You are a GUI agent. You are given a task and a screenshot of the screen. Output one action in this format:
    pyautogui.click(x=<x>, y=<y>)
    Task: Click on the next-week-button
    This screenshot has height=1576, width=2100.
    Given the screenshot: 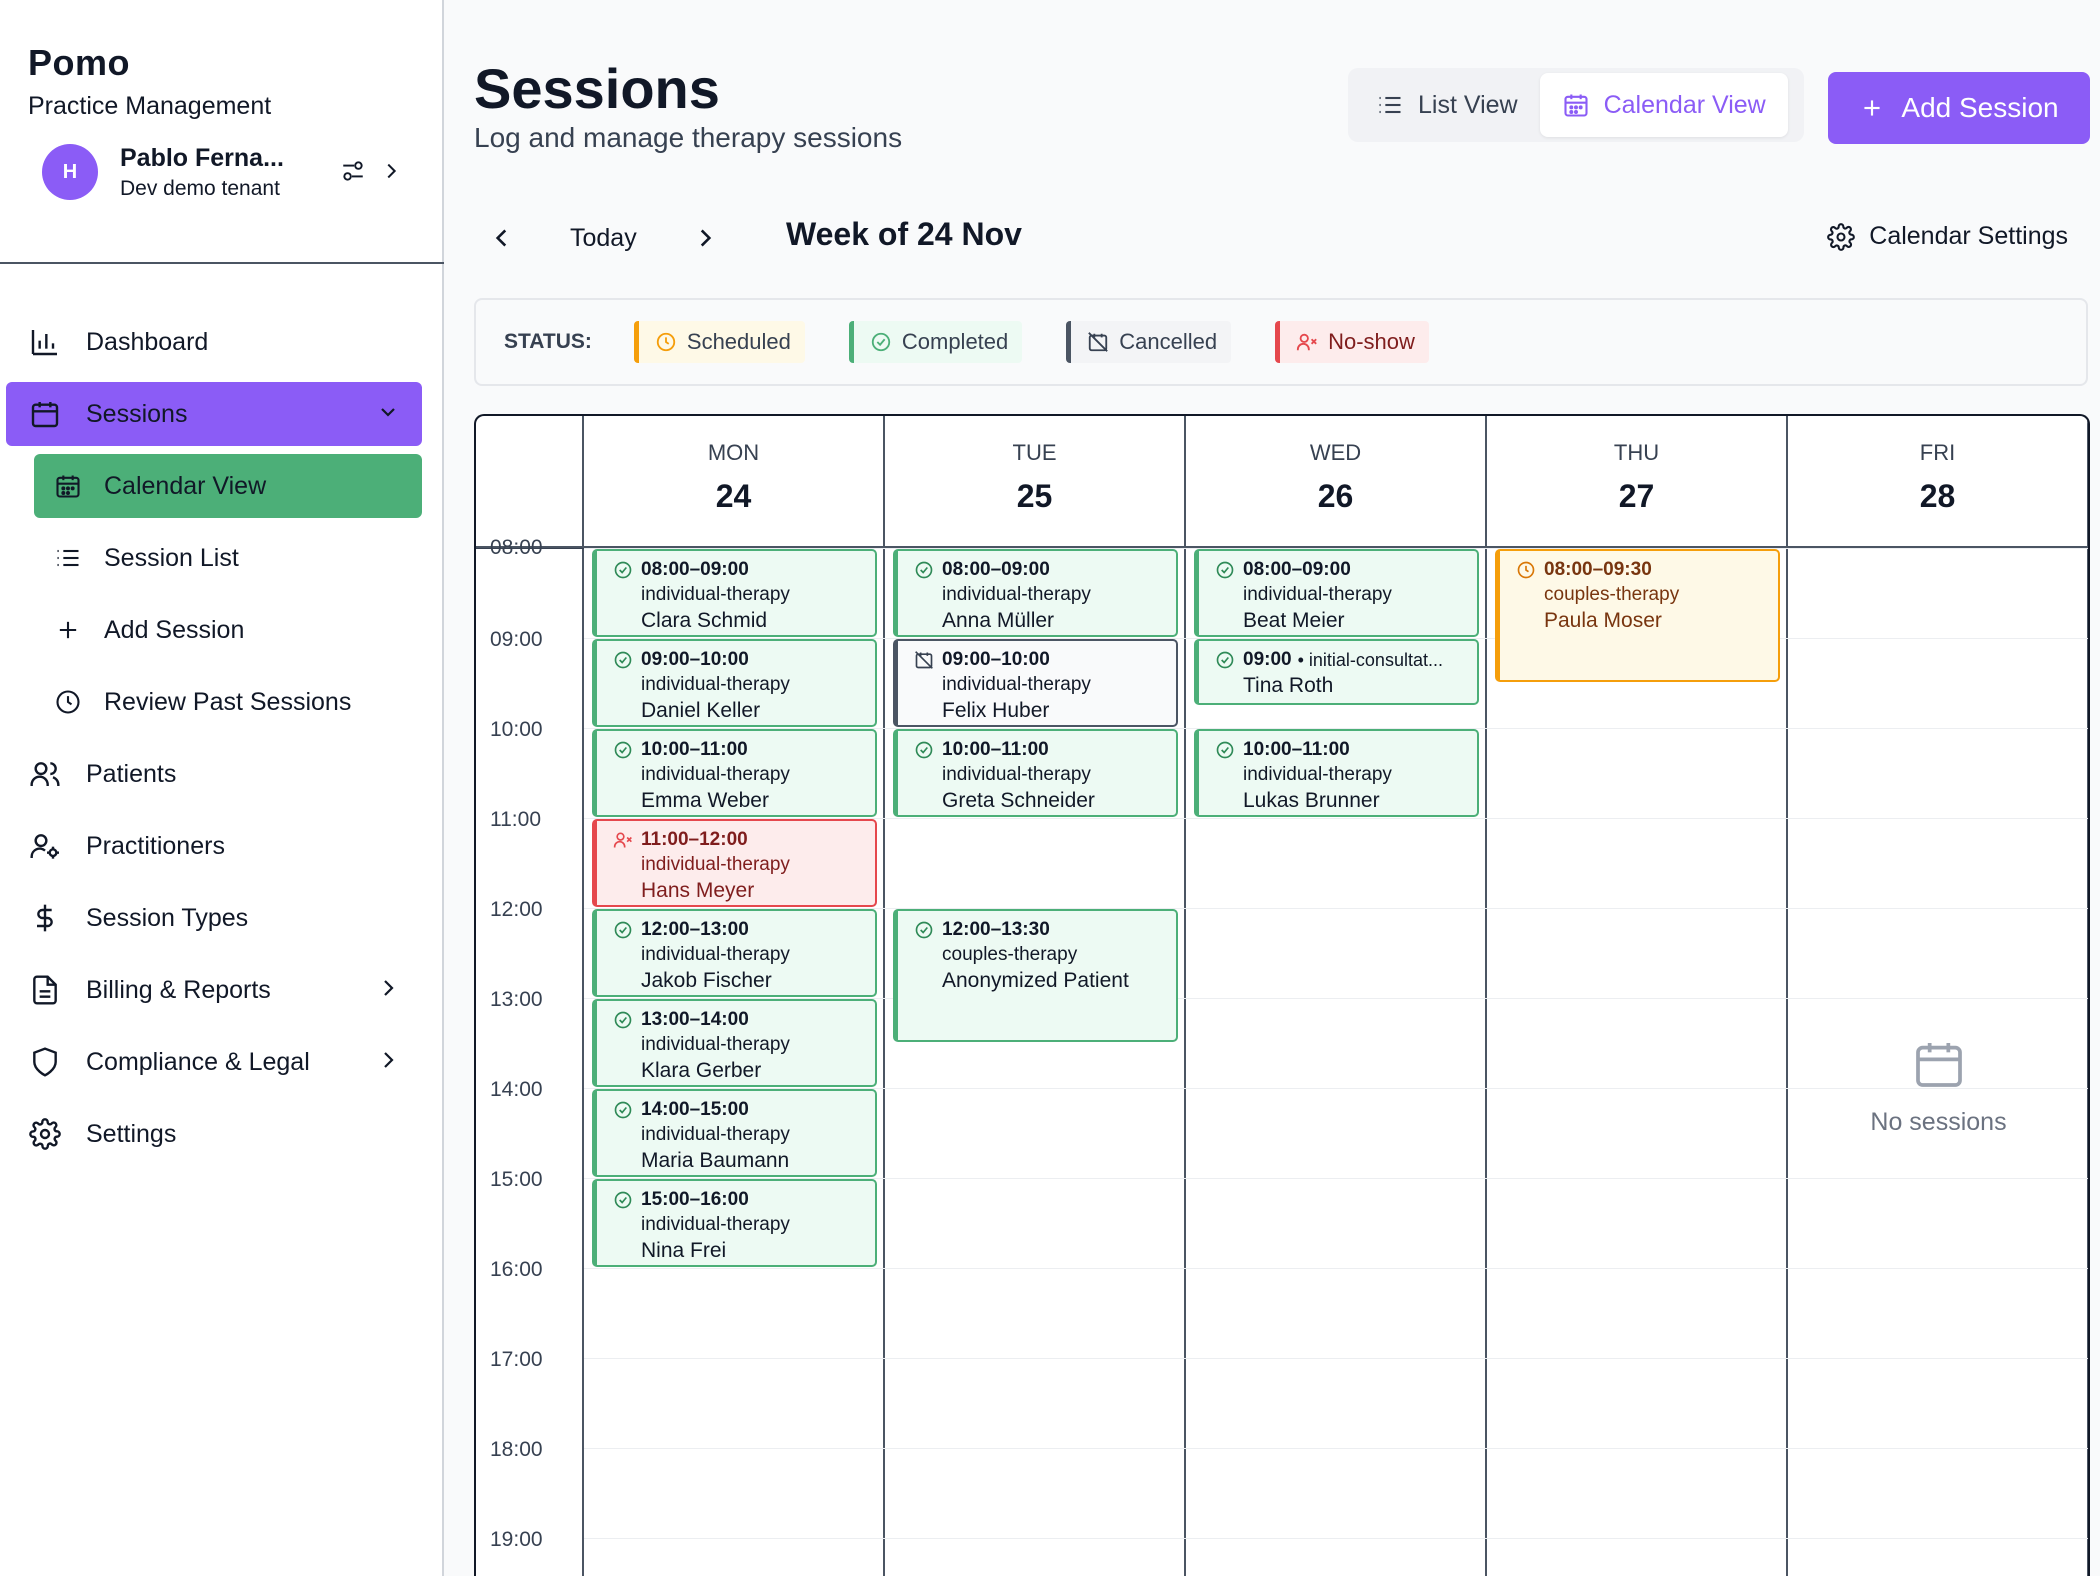 What is the action you would take?
    pyautogui.click(x=705, y=238)
    